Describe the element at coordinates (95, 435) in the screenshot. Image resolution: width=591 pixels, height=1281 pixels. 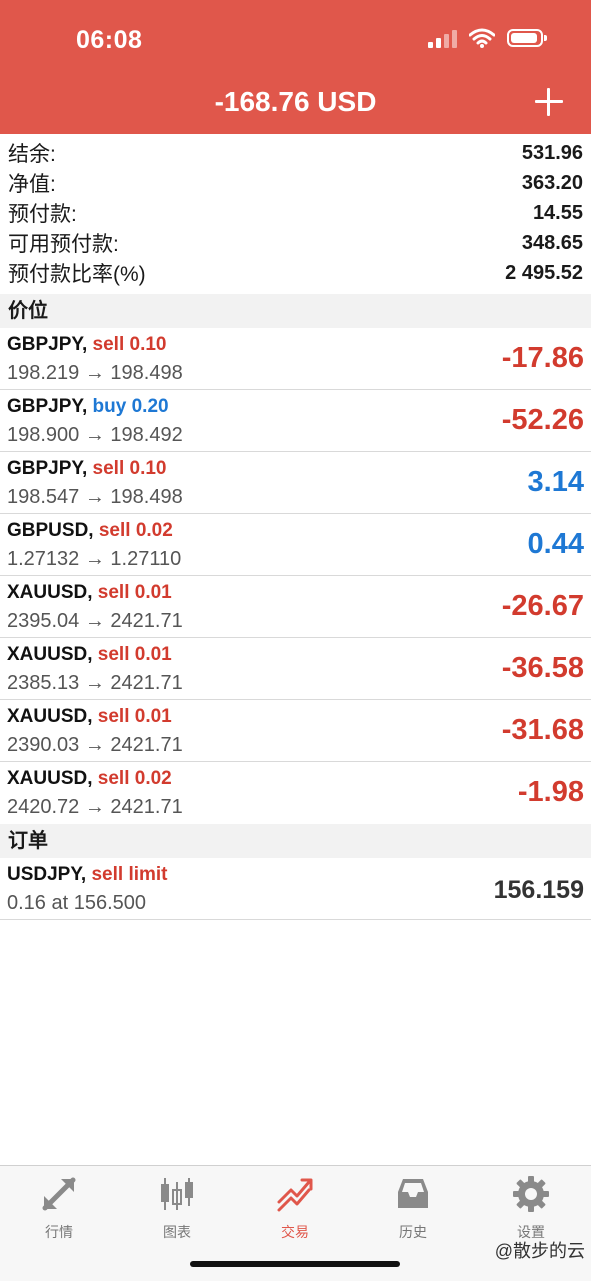
I see `position-prices: 198.900 → 198.492` at that location.